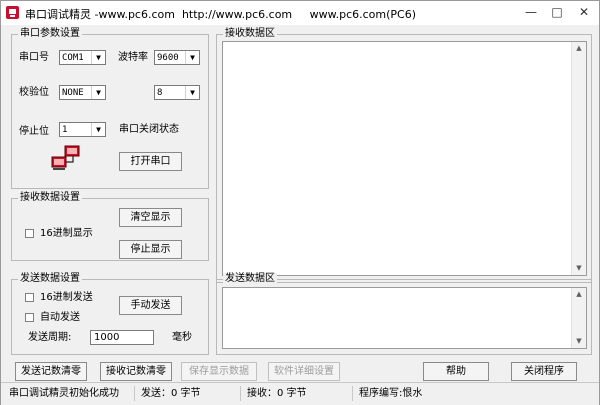  What do you see at coordinates (150, 161) in the screenshot?
I see `open-port-button: 打开串口` at bounding box center [150, 161].